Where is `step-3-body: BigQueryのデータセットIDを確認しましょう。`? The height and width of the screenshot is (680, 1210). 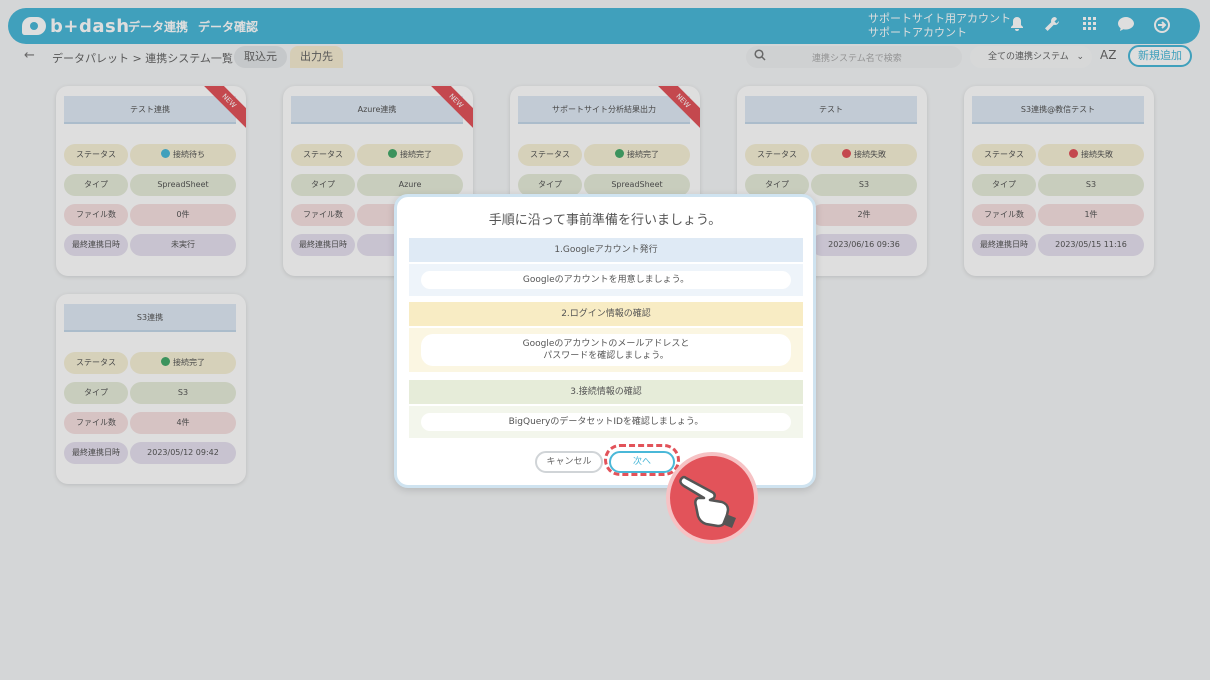 step-3-body: BigQueryのデータセットIDを確認しましょう。 is located at coordinates (606, 422).